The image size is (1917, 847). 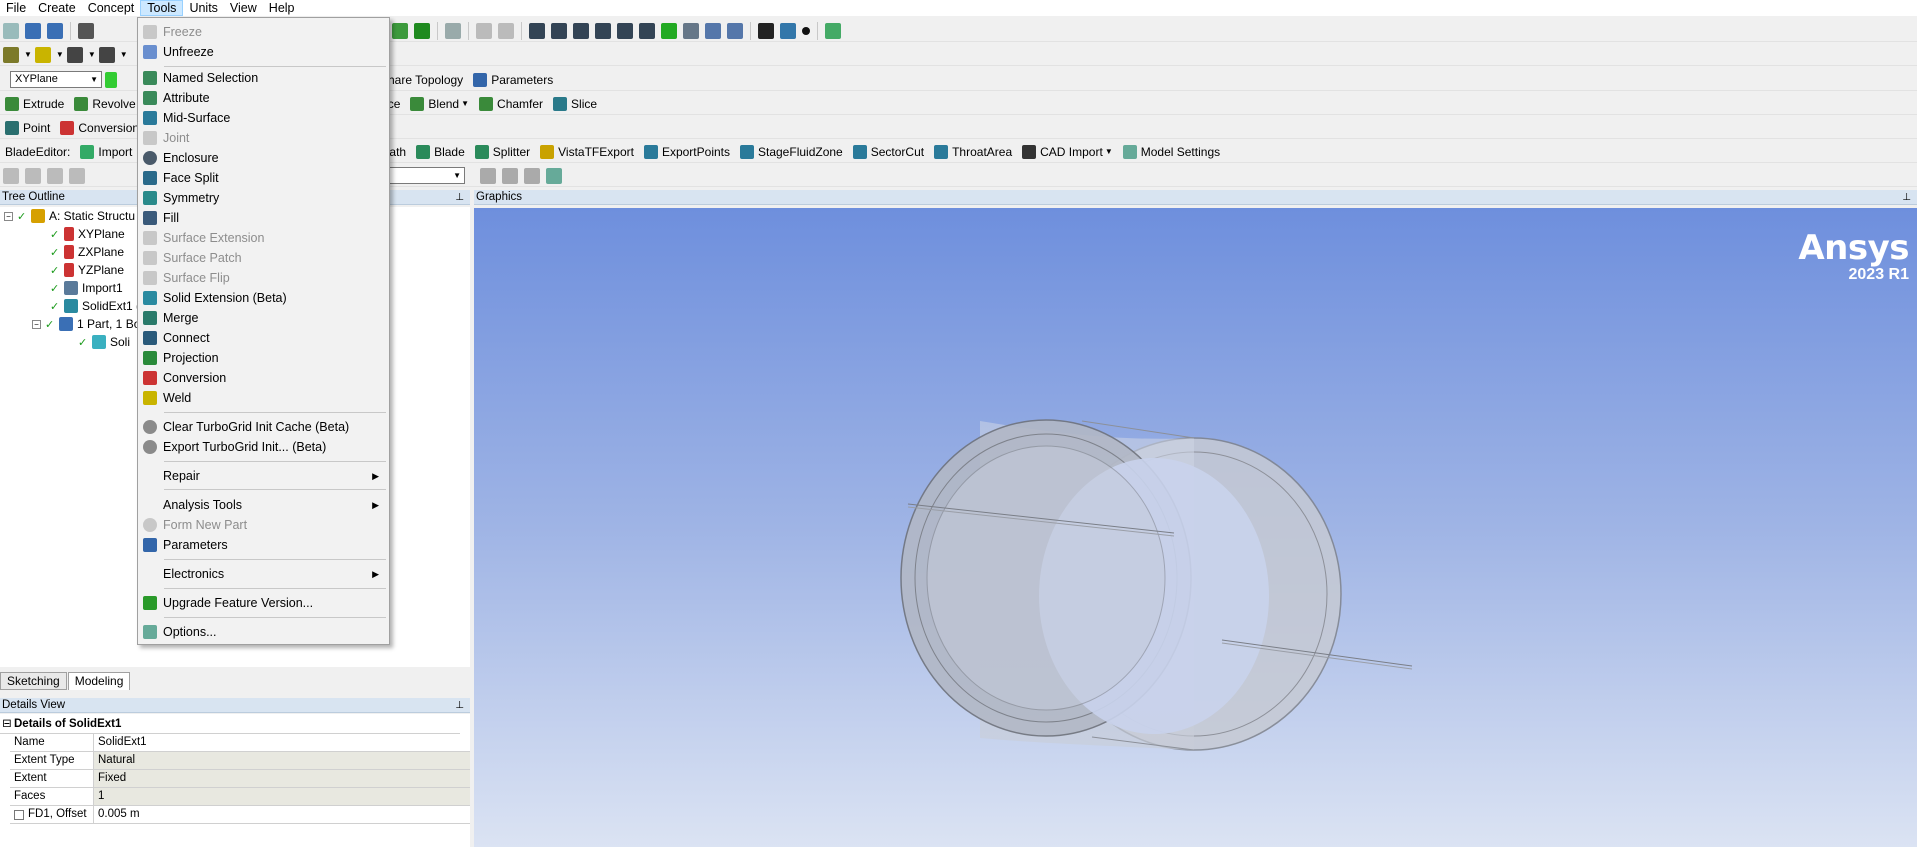 I want to click on menu-item-repair: Repair ▶, so click(x=263, y=476).